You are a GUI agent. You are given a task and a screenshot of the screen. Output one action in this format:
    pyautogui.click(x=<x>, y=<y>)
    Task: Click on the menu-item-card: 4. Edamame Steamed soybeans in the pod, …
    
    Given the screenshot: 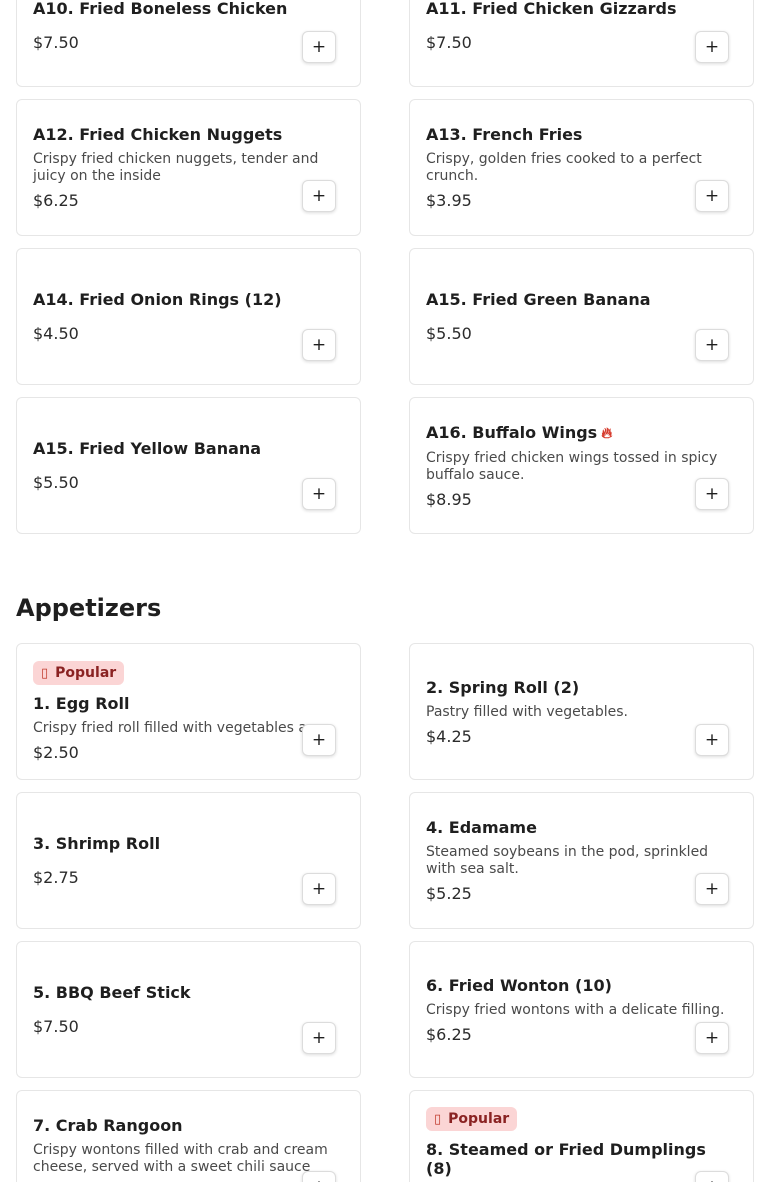 What is the action you would take?
    pyautogui.click(x=581, y=860)
    